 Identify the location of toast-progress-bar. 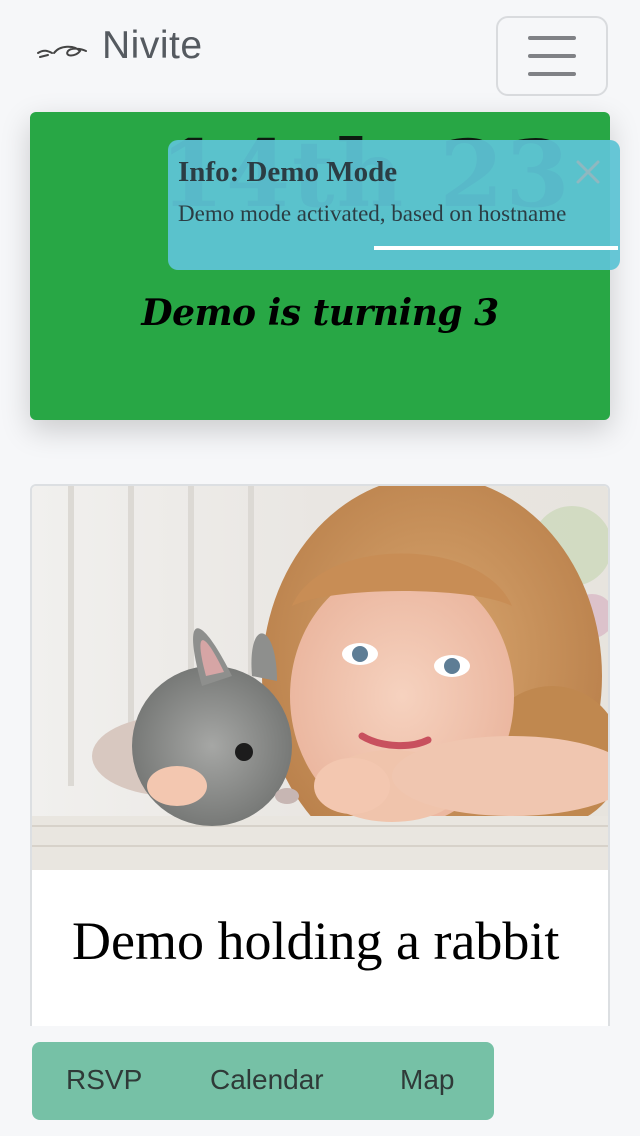
(496, 248).